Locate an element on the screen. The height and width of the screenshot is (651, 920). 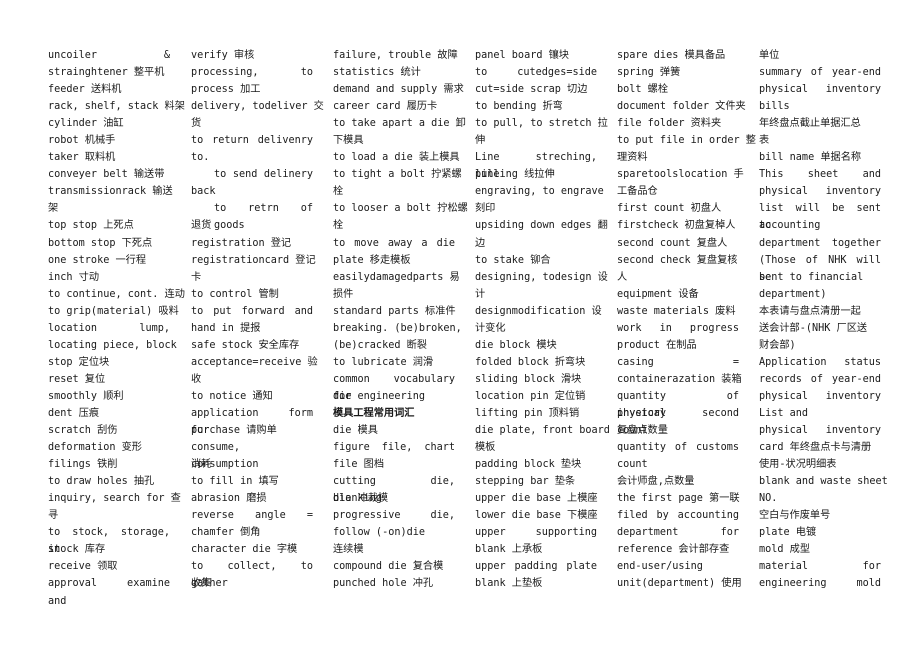
vocab-line: 连续模 is located at coordinates (348, 550).